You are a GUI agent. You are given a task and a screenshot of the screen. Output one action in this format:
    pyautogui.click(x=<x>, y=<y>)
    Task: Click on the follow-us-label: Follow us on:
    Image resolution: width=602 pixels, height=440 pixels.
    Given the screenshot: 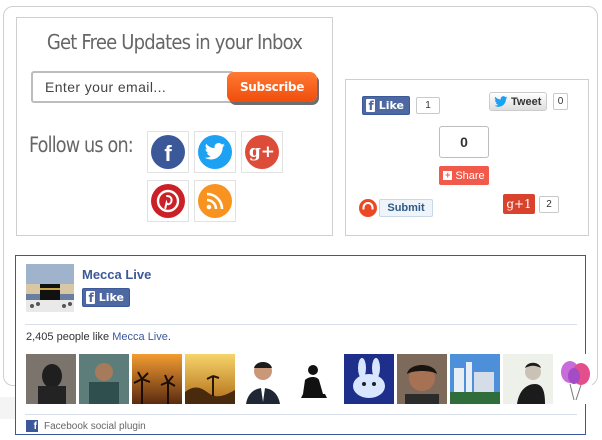 What is the action you would take?
    pyautogui.click(x=81, y=145)
    